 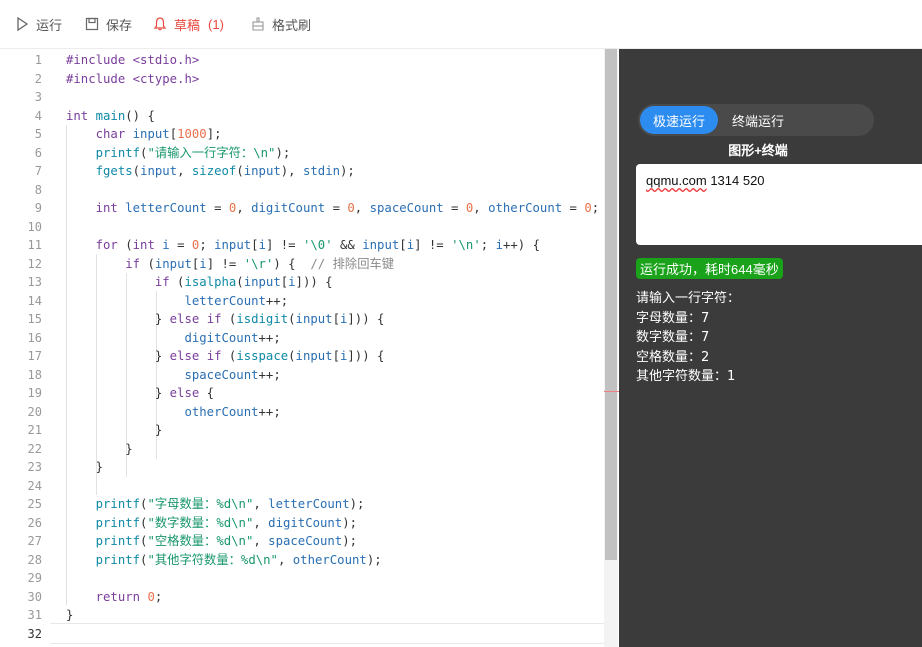 What do you see at coordinates (34, 559) in the screenshot?
I see `line-number: 28` at bounding box center [34, 559].